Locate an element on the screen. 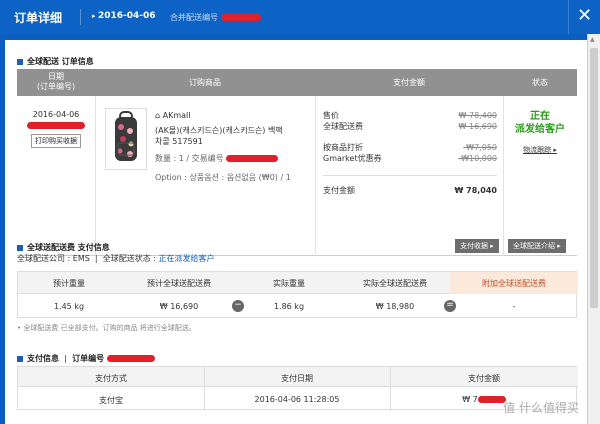 The height and width of the screenshot is (424, 600). order-status: 正在 派发给客户 is located at coordinates (540, 123).